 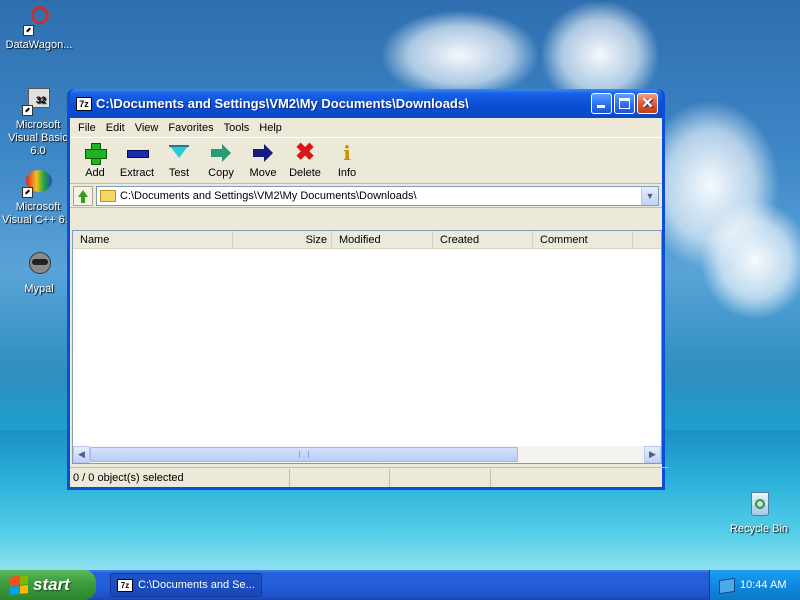 What do you see at coordinates (366, 128) in the screenshot?
I see `menu-bar: File Edit View Favorites Tools Help` at bounding box center [366, 128].